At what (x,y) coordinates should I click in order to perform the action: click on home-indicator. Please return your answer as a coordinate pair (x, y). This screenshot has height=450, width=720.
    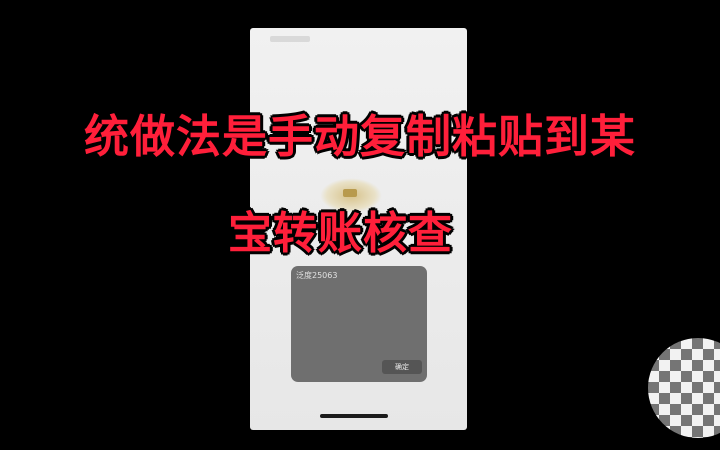
    Looking at the image, I should click on (354, 416).